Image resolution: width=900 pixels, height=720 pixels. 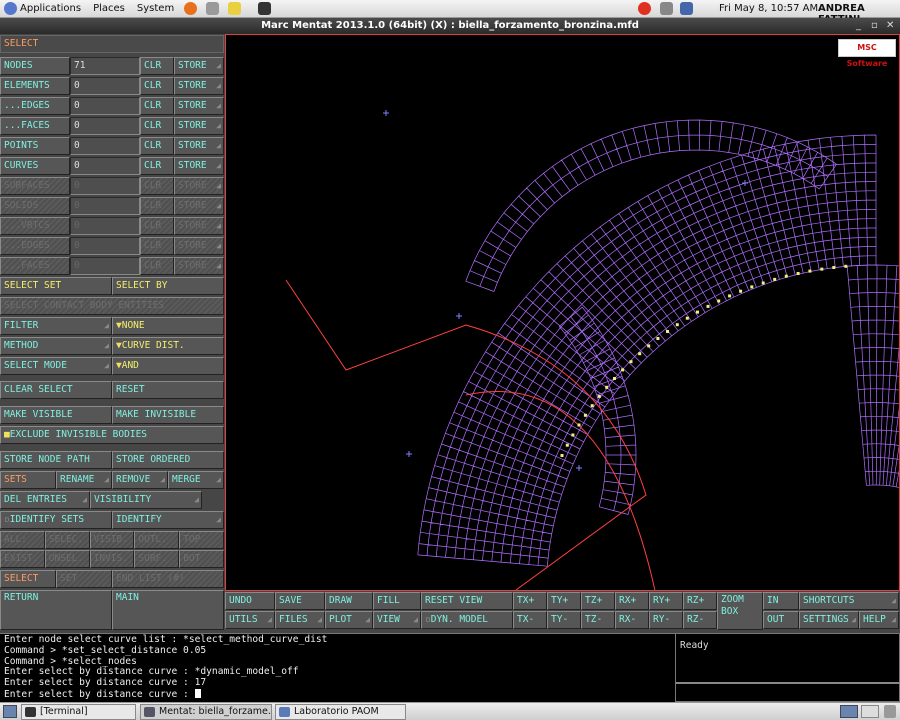 I want to click on select-0-clr-button: CLR, so click(x=157, y=66).